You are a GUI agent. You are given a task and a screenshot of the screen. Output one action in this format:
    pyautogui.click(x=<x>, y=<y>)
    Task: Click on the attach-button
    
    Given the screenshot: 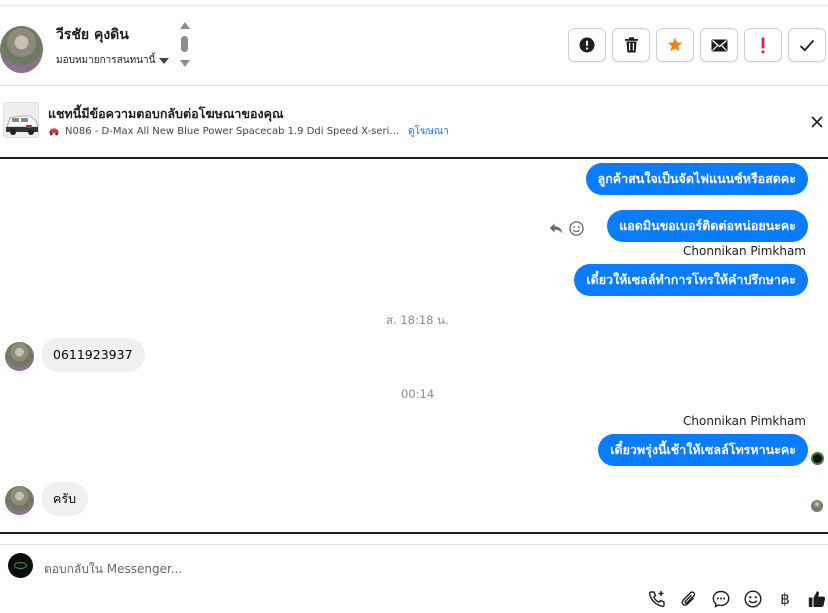 What is the action you would take?
    pyautogui.click(x=689, y=599)
    